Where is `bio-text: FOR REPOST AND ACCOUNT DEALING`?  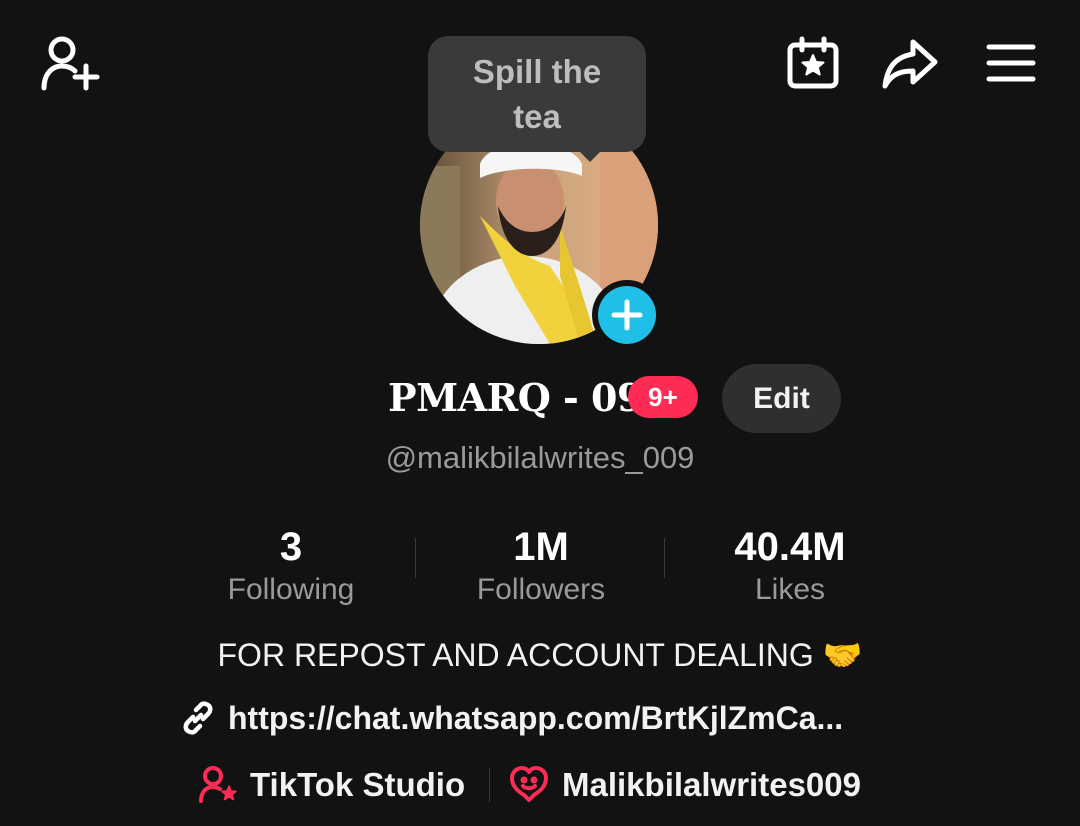 bio-text: FOR REPOST AND ACCOUNT DEALING is located at coordinates (515, 655).